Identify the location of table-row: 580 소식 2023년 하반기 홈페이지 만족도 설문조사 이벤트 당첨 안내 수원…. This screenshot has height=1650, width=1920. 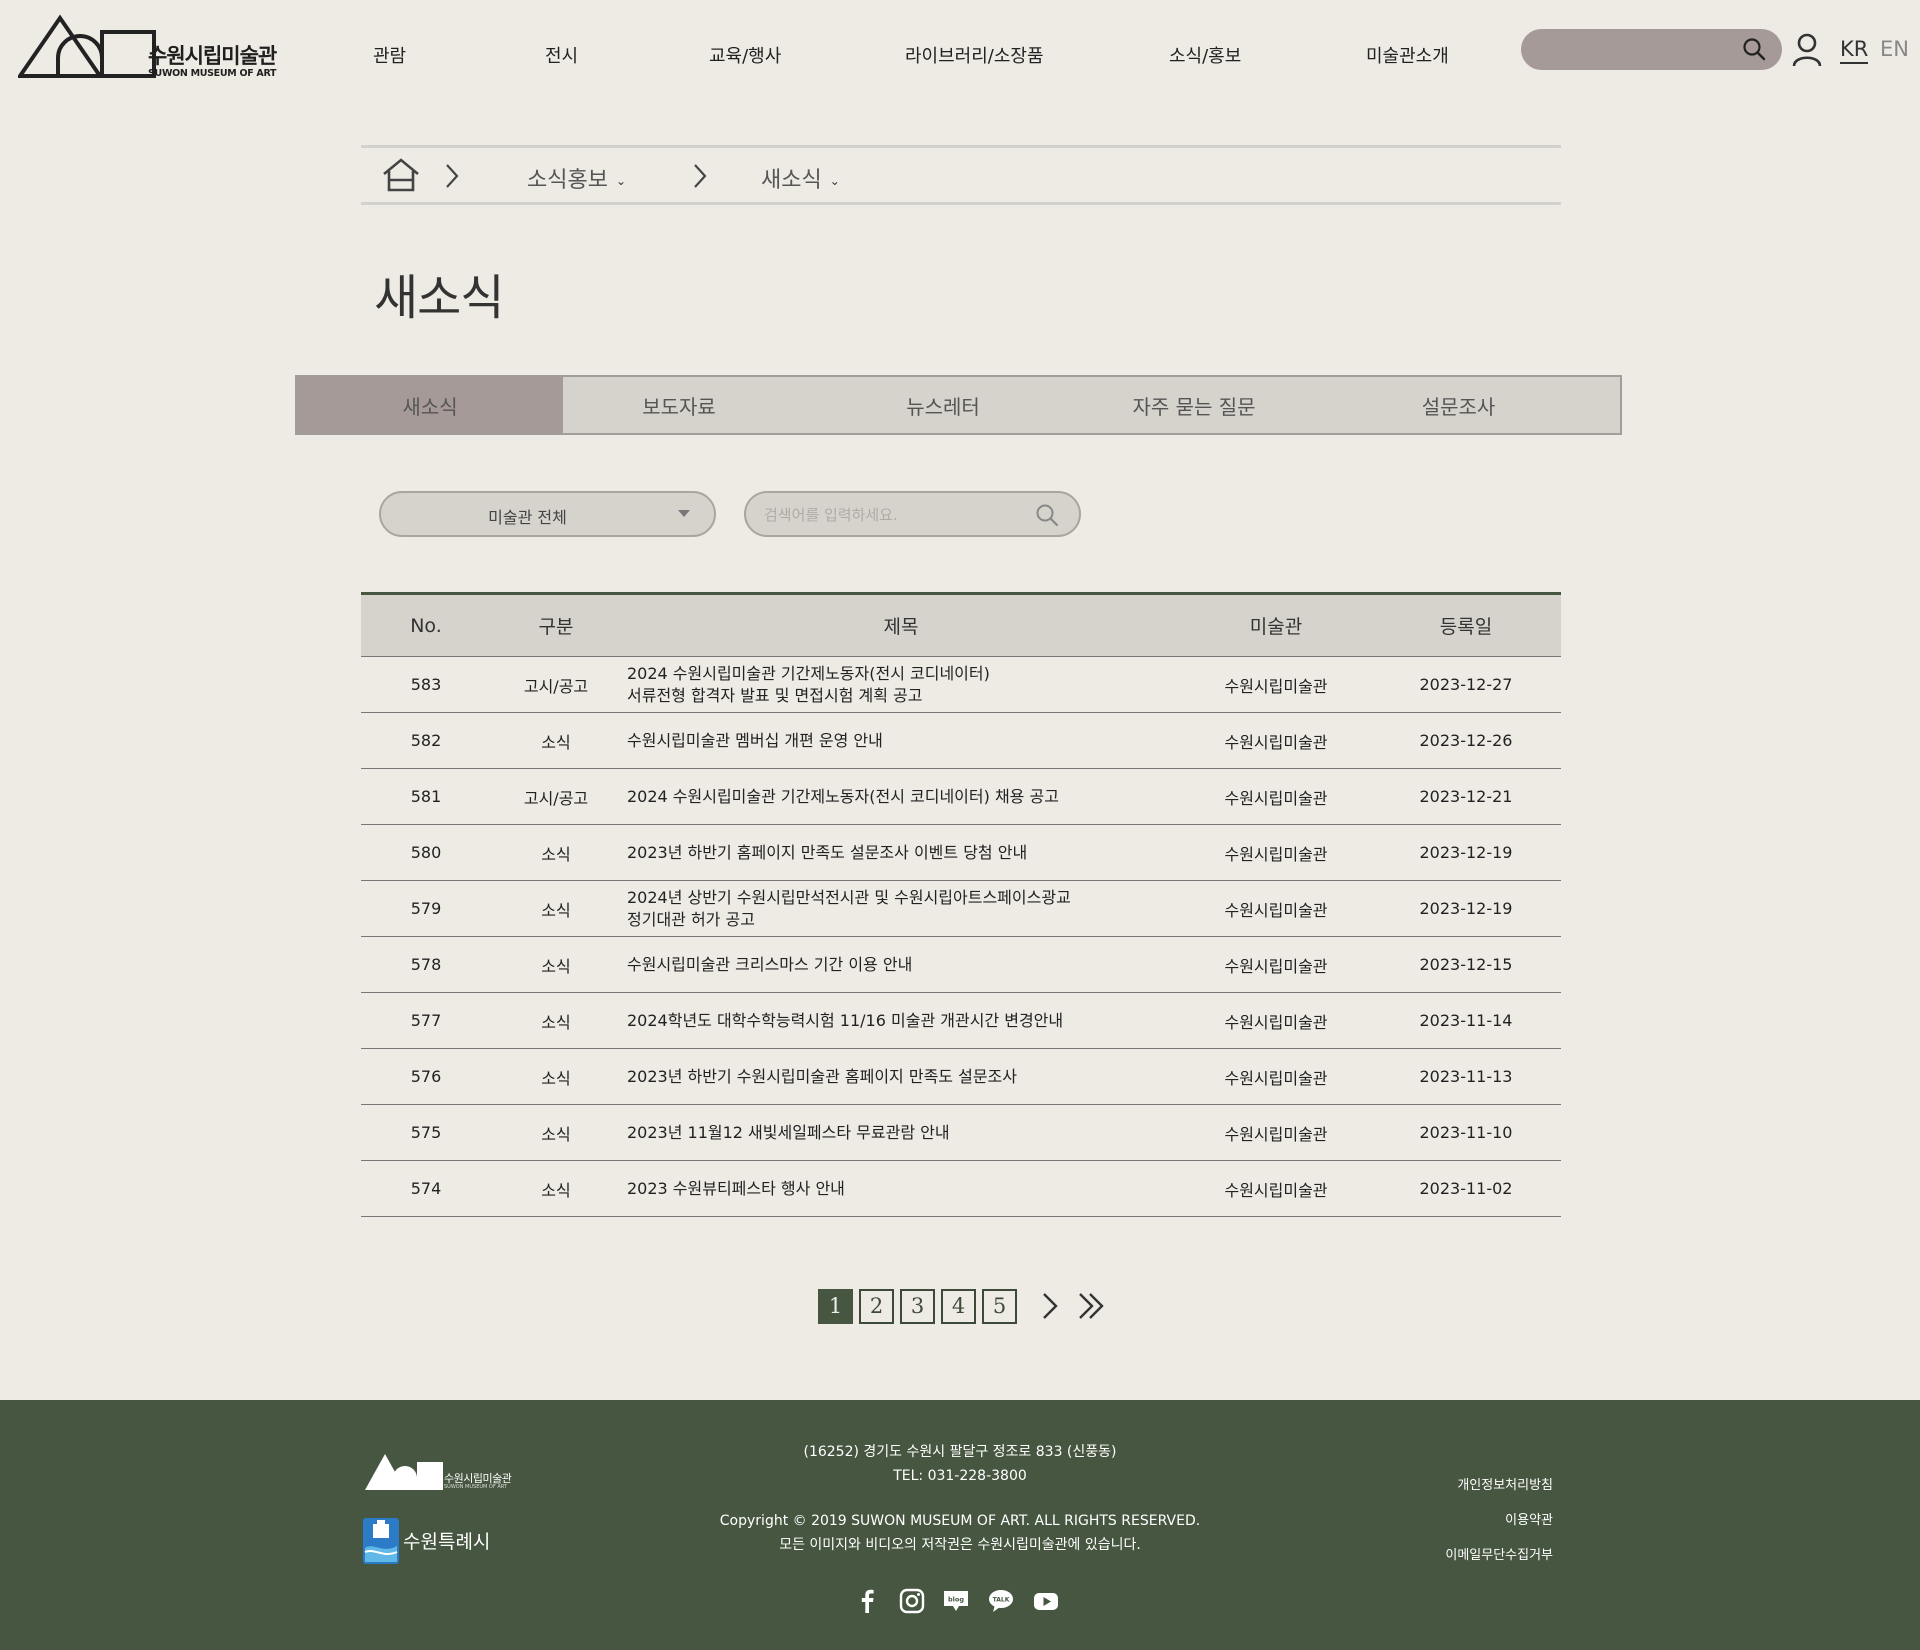
(961, 853).